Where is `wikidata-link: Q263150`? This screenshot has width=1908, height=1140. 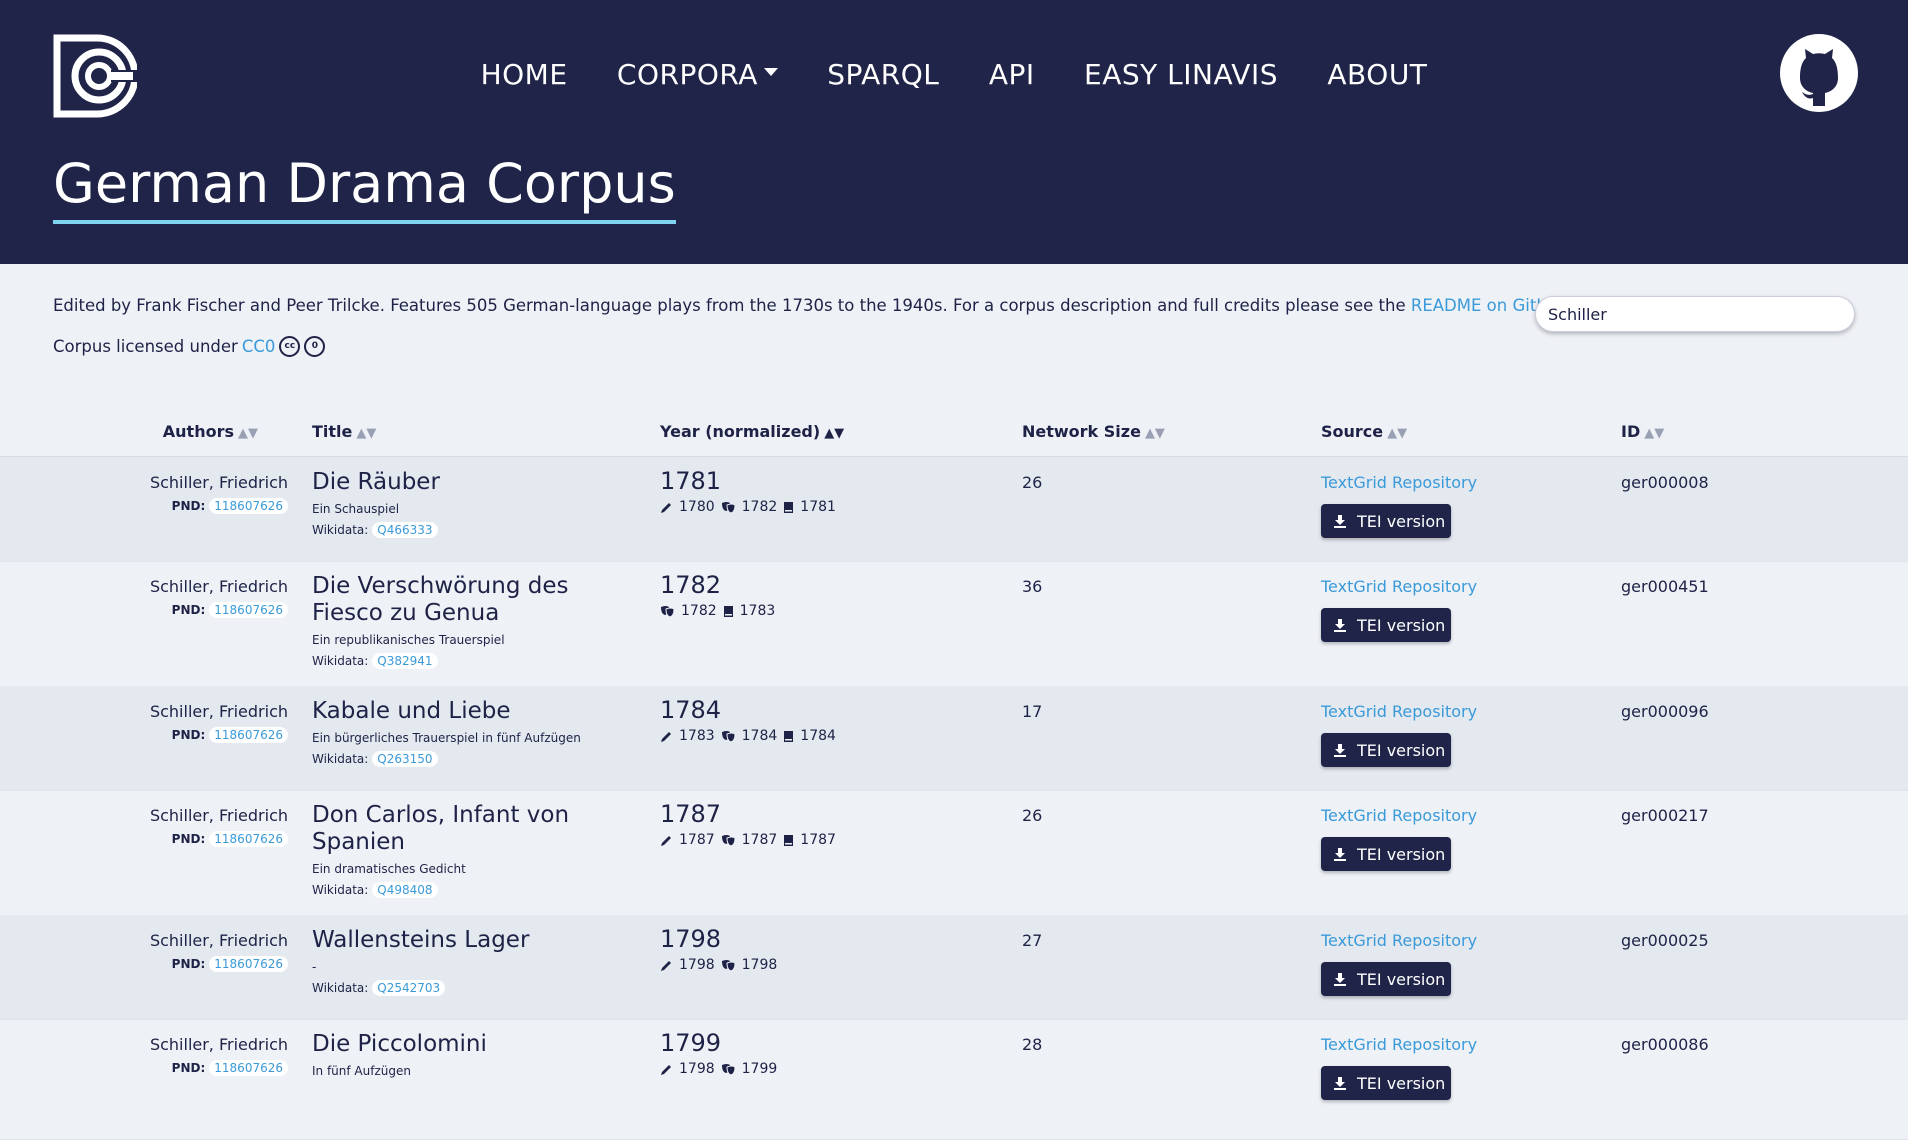
wikidata-link: Q263150 is located at coordinates (405, 759).